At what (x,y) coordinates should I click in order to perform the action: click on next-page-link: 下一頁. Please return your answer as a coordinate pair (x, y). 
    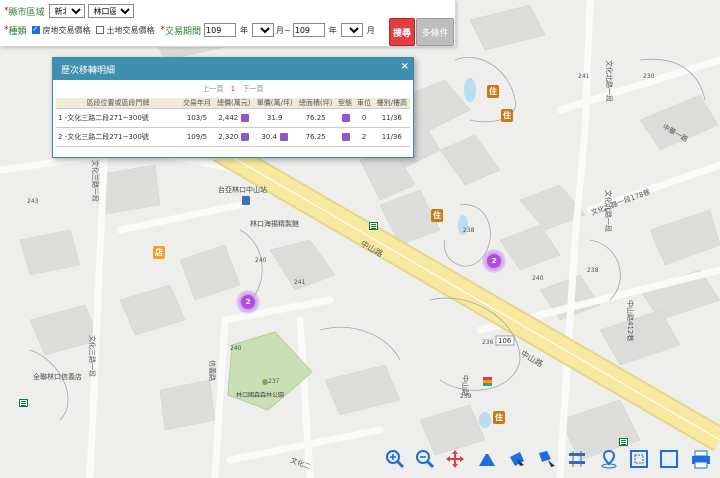
    Looking at the image, I should click on (252, 89).